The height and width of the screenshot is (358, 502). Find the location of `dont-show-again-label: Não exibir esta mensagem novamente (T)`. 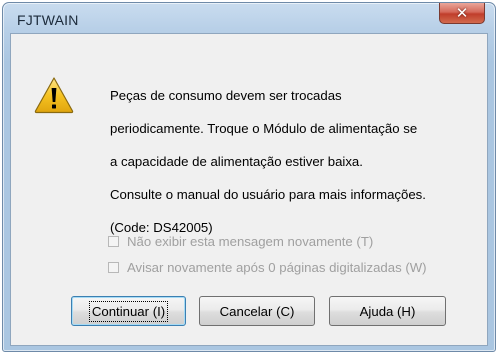

dont-show-again-label: Não exibir esta mensagem novamente (T) is located at coordinates (250, 241).